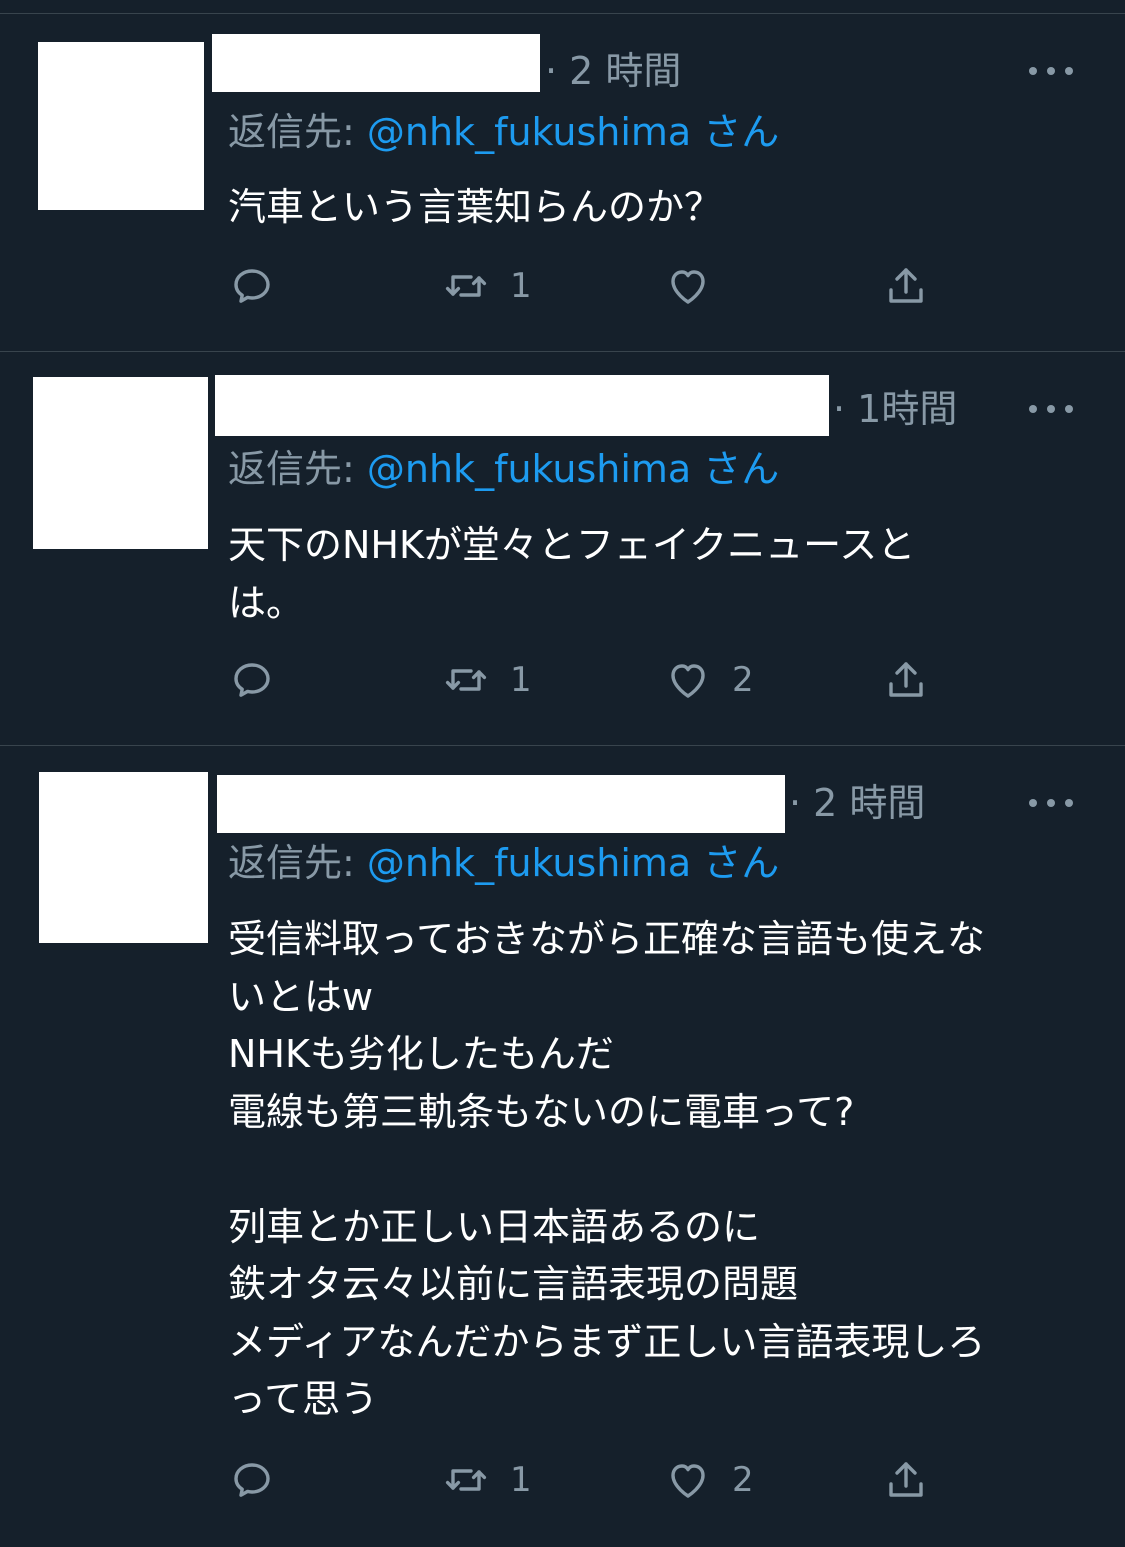 The image size is (1125, 1547). Describe the element at coordinates (895, 409) in the screenshot. I see `tweet-timestamp: · 1時間` at that location.